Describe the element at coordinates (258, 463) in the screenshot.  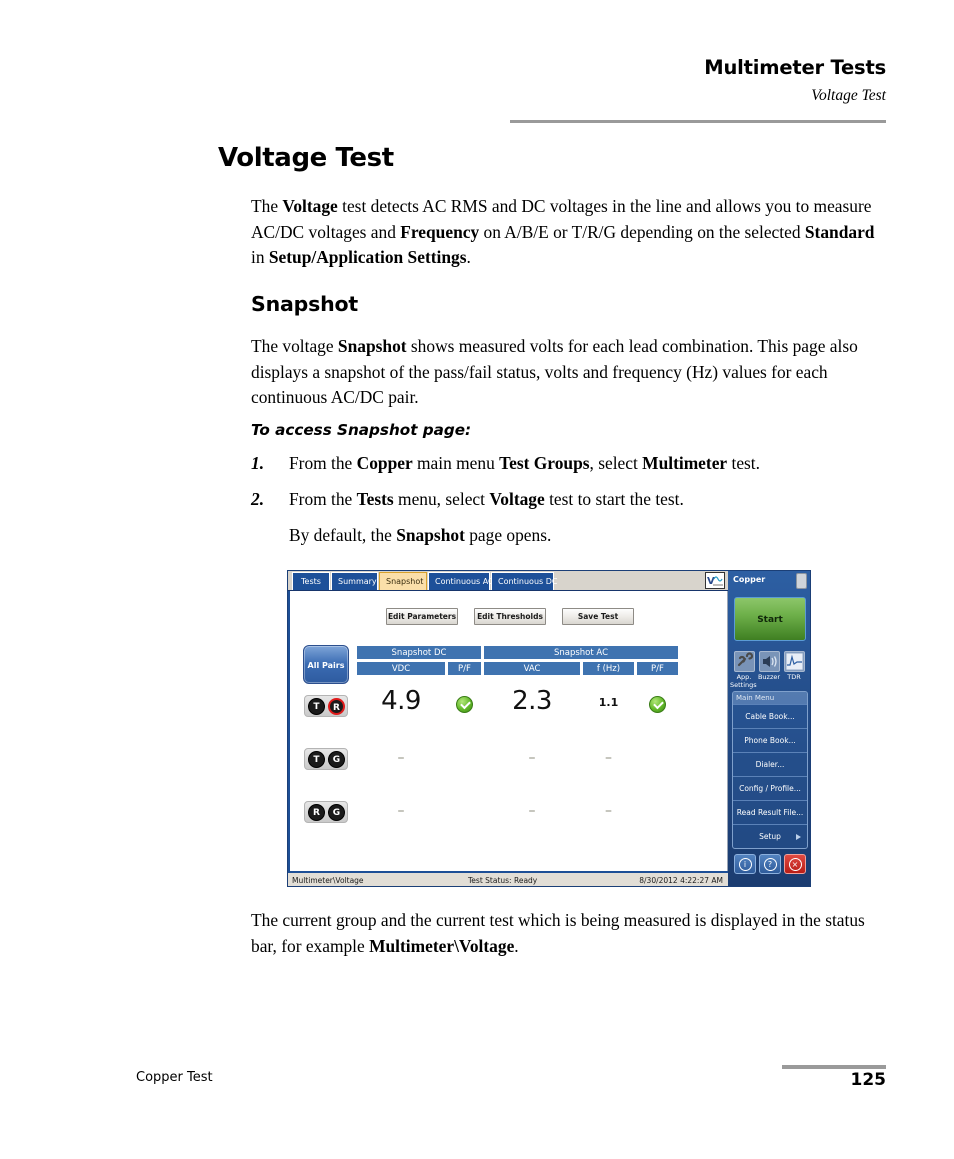
I see `step-number: 1.` at that location.